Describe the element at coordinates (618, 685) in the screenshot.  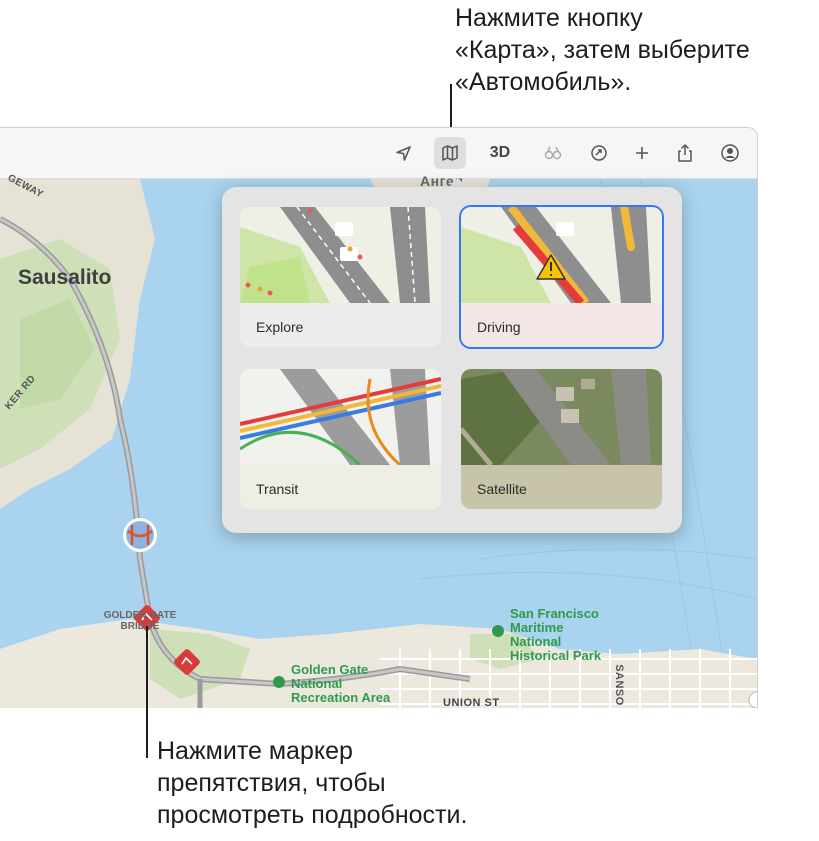
I see `map-label-sansome: SANSO` at that location.